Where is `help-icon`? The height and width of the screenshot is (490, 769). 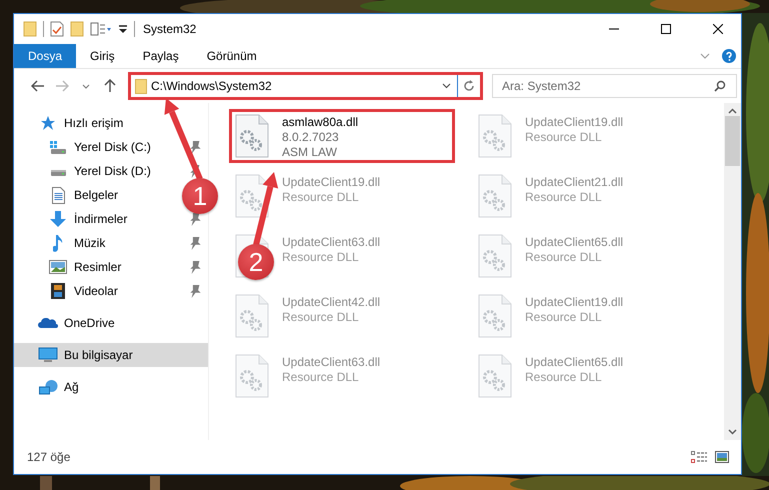 help-icon is located at coordinates (729, 56).